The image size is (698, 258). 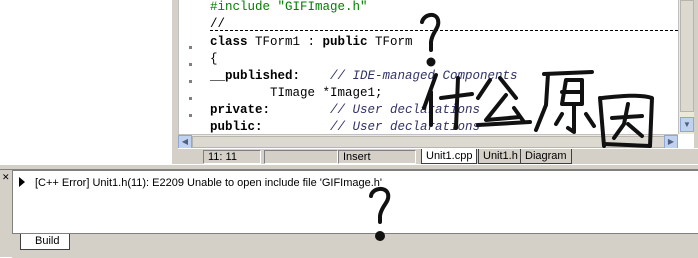 I want to click on code-token: TImage *Image1;, so click(x=296, y=93).